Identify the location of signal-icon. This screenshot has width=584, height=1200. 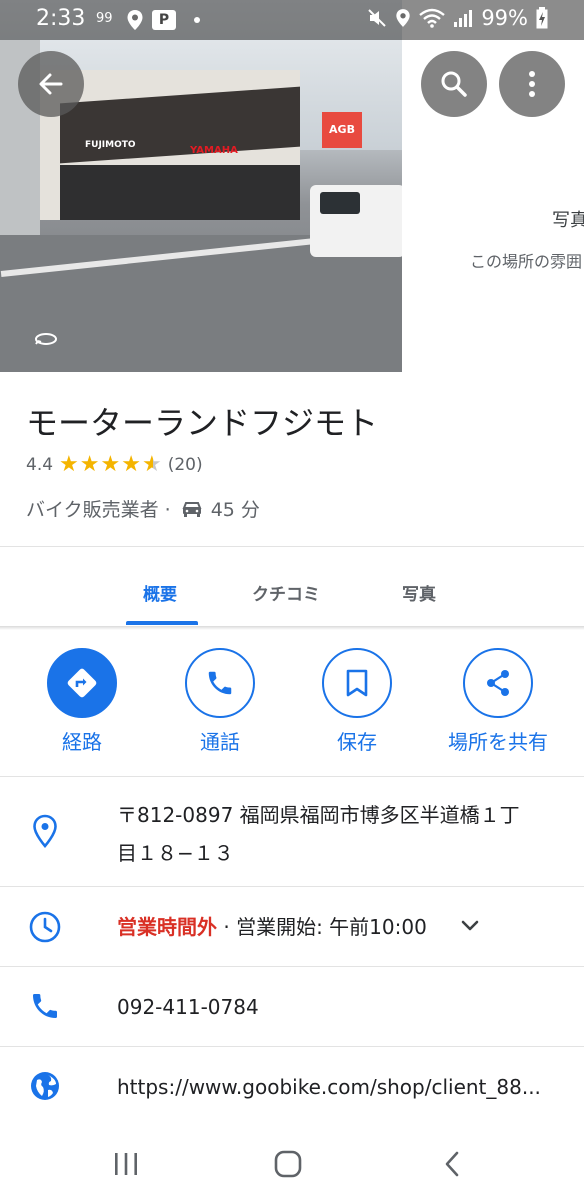
(463, 18).